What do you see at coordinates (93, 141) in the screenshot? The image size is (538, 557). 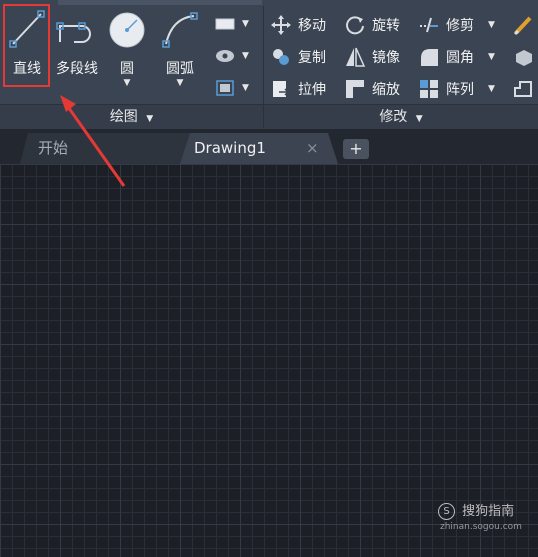 I see `annotation-arrow` at bounding box center [93, 141].